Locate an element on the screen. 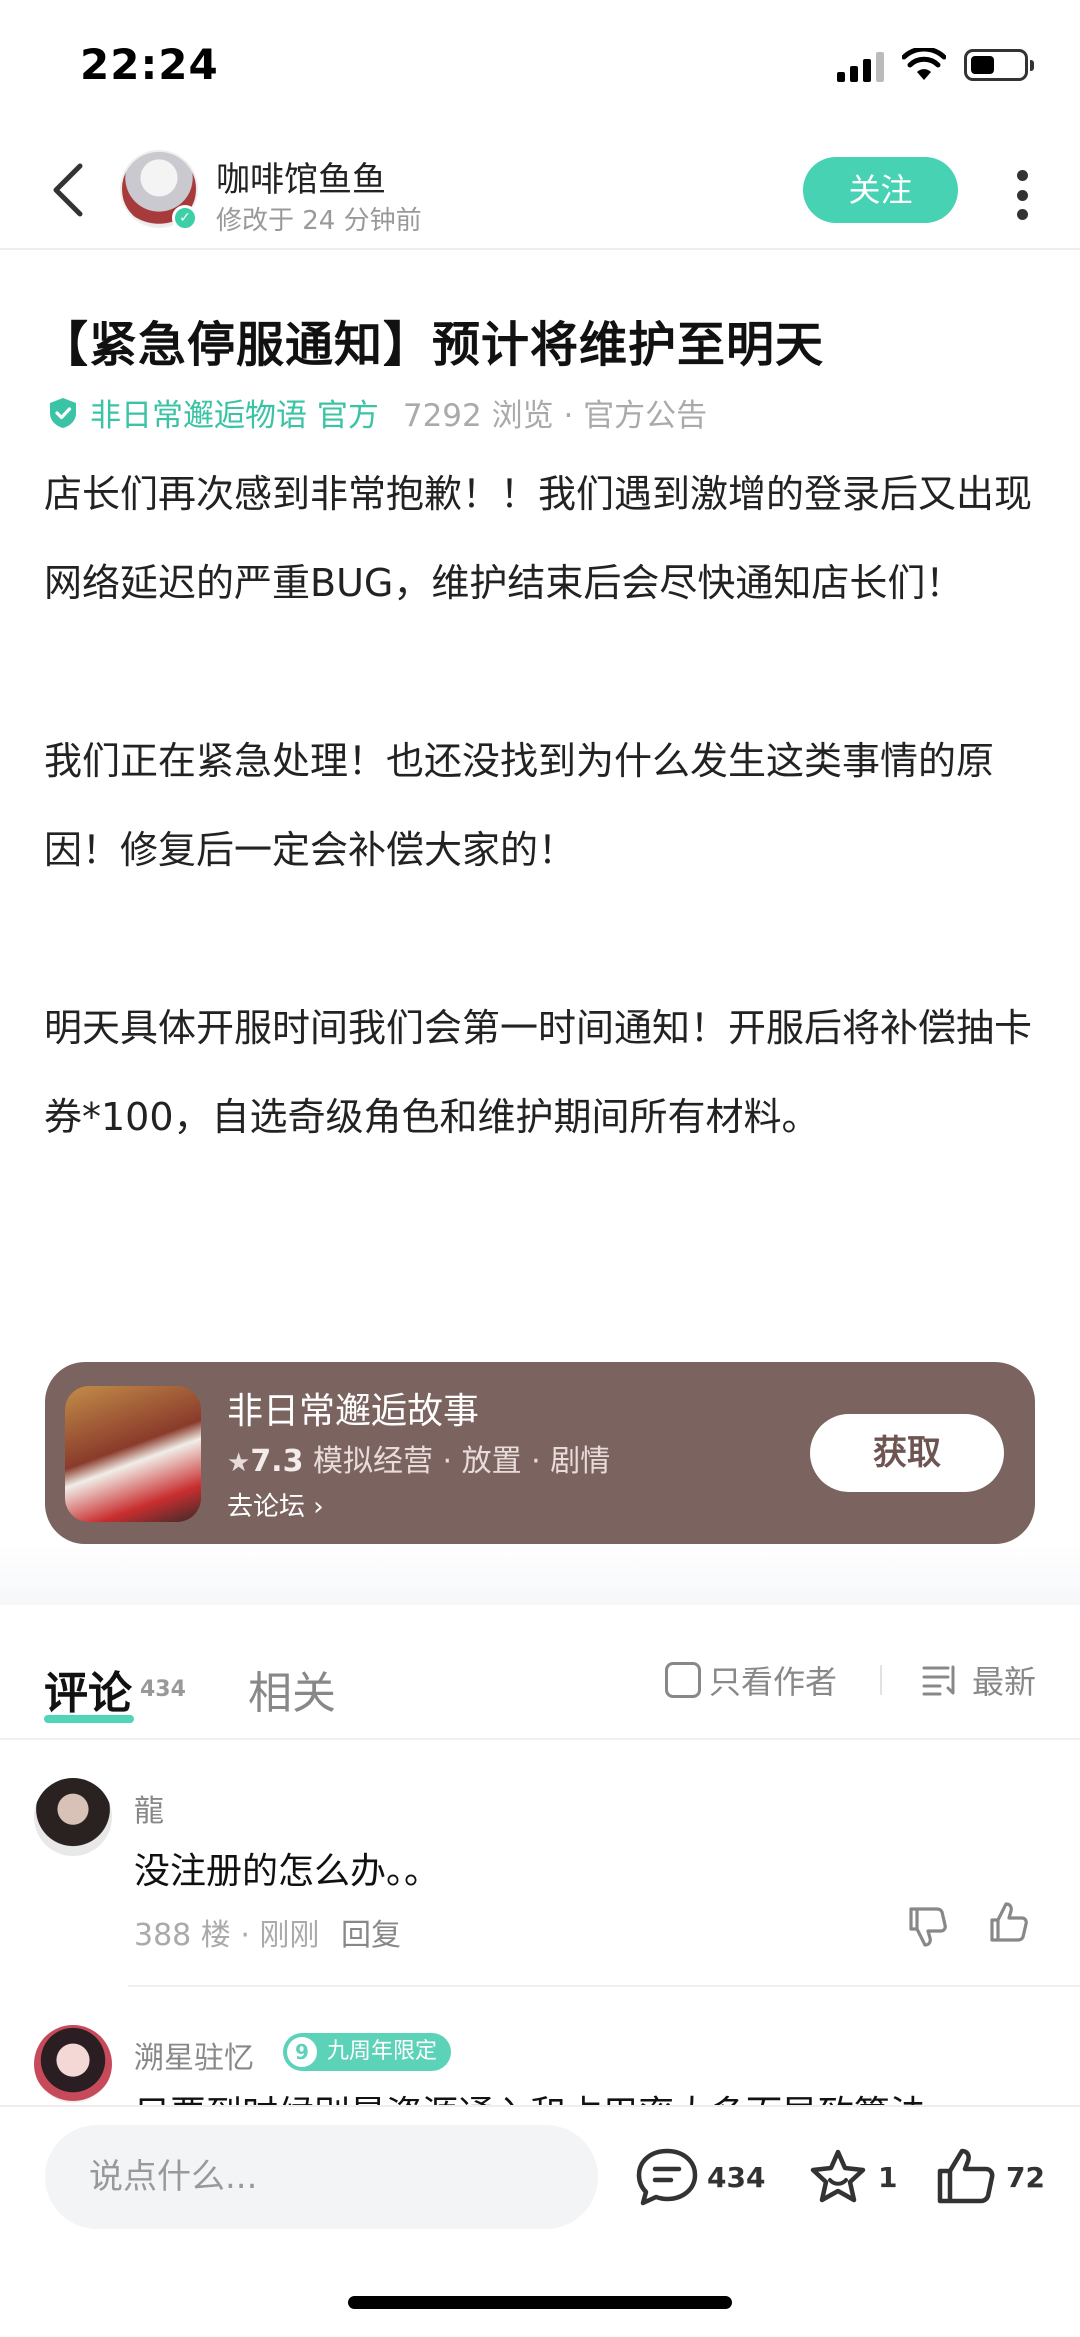 The height and width of the screenshot is (2337, 1080). commenter-name: 溯星驻忆 is located at coordinates (194, 2055).